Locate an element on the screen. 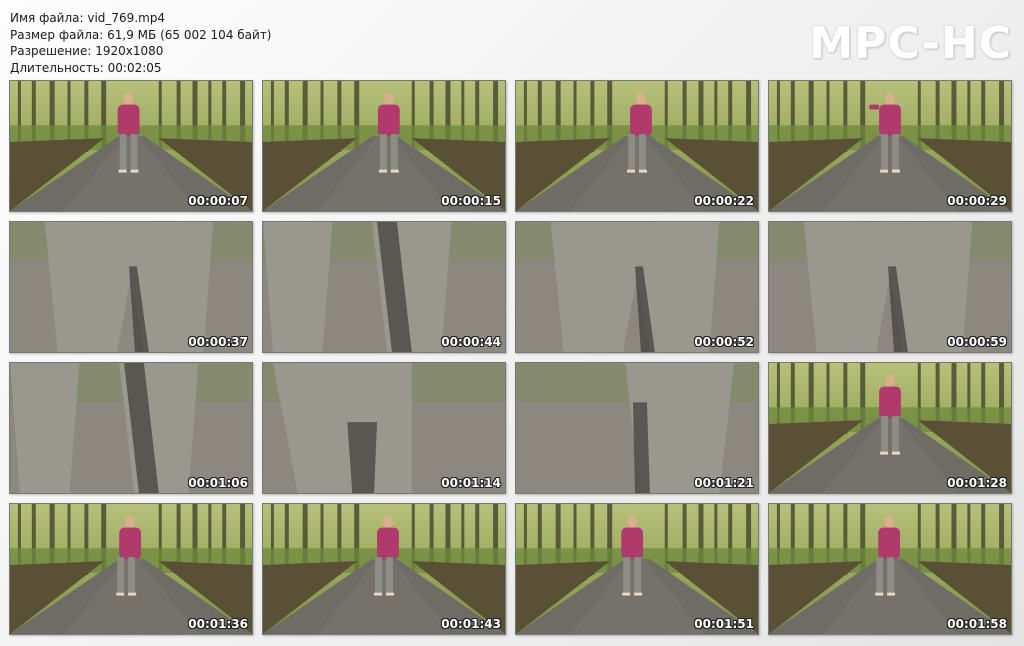 Image resolution: width=1024 pixels, height=646 pixels. timestamp: 00:01:06 is located at coordinates (218, 483).